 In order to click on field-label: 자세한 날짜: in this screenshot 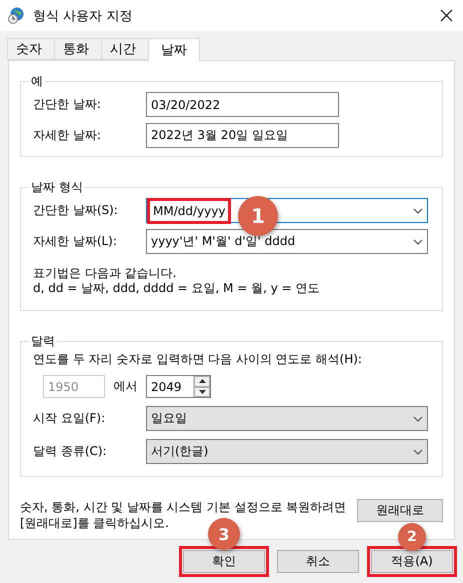, I will do `click(67, 135)`.